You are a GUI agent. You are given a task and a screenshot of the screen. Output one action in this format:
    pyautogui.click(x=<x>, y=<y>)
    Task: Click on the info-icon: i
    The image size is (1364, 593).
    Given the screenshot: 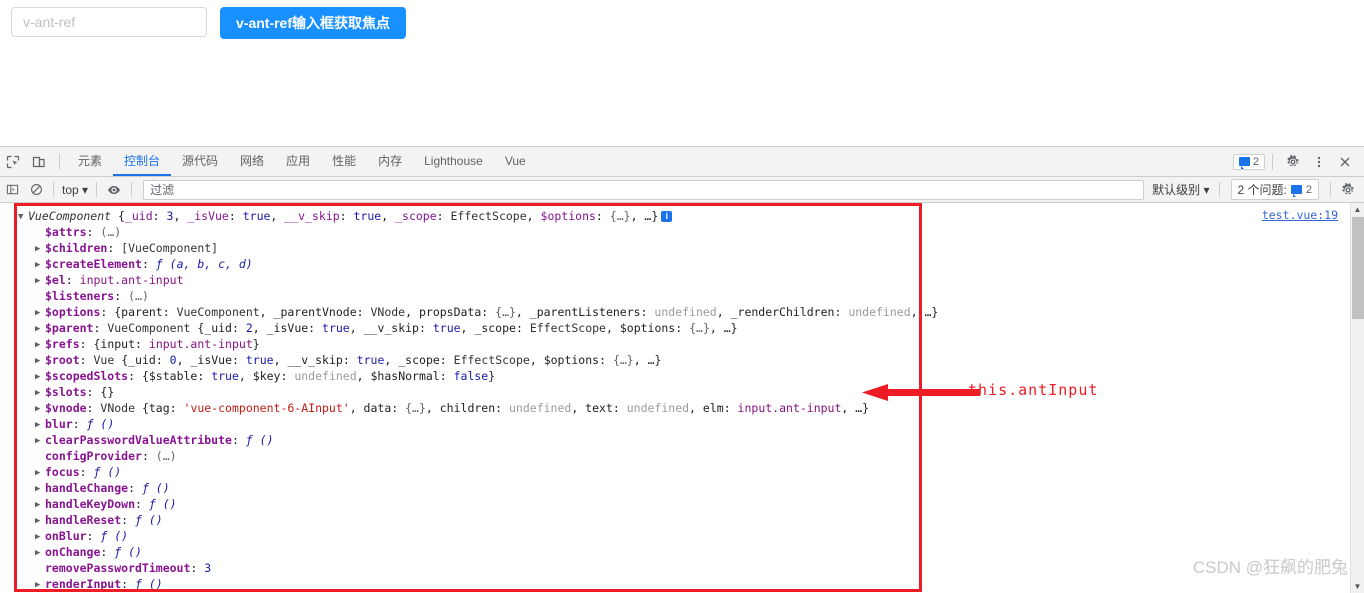 What is the action you would take?
    pyautogui.click(x=667, y=216)
    